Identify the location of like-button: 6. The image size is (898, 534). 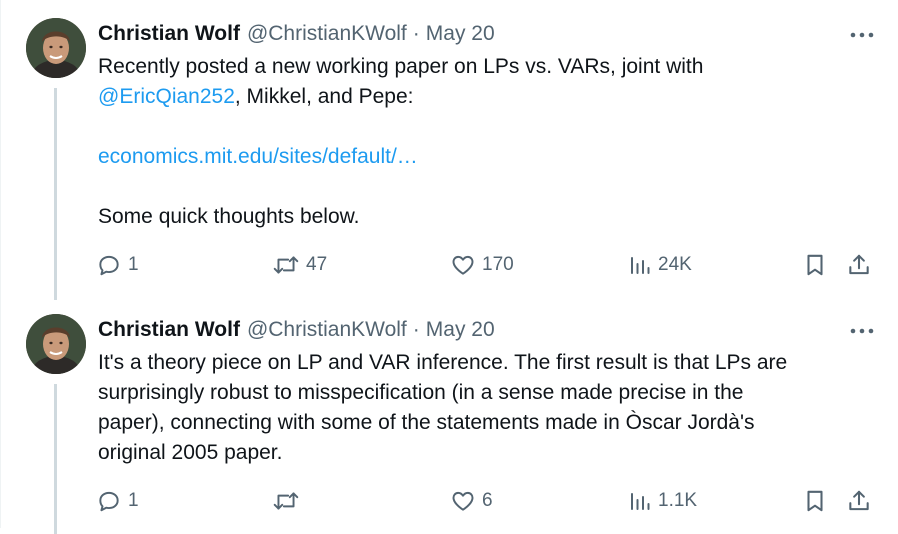
(471, 501).